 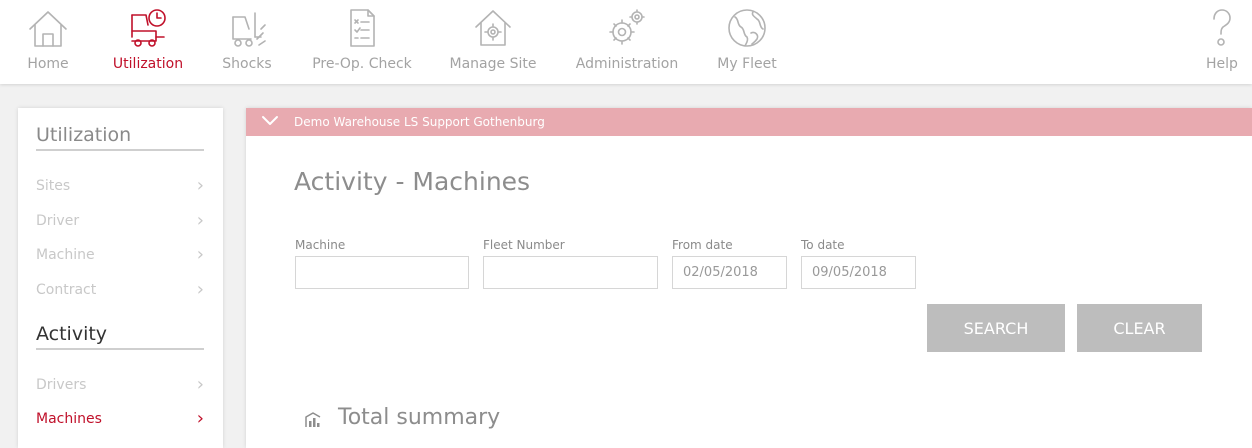 I want to click on nav-item-administration: Administration, so click(x=627, y=42).